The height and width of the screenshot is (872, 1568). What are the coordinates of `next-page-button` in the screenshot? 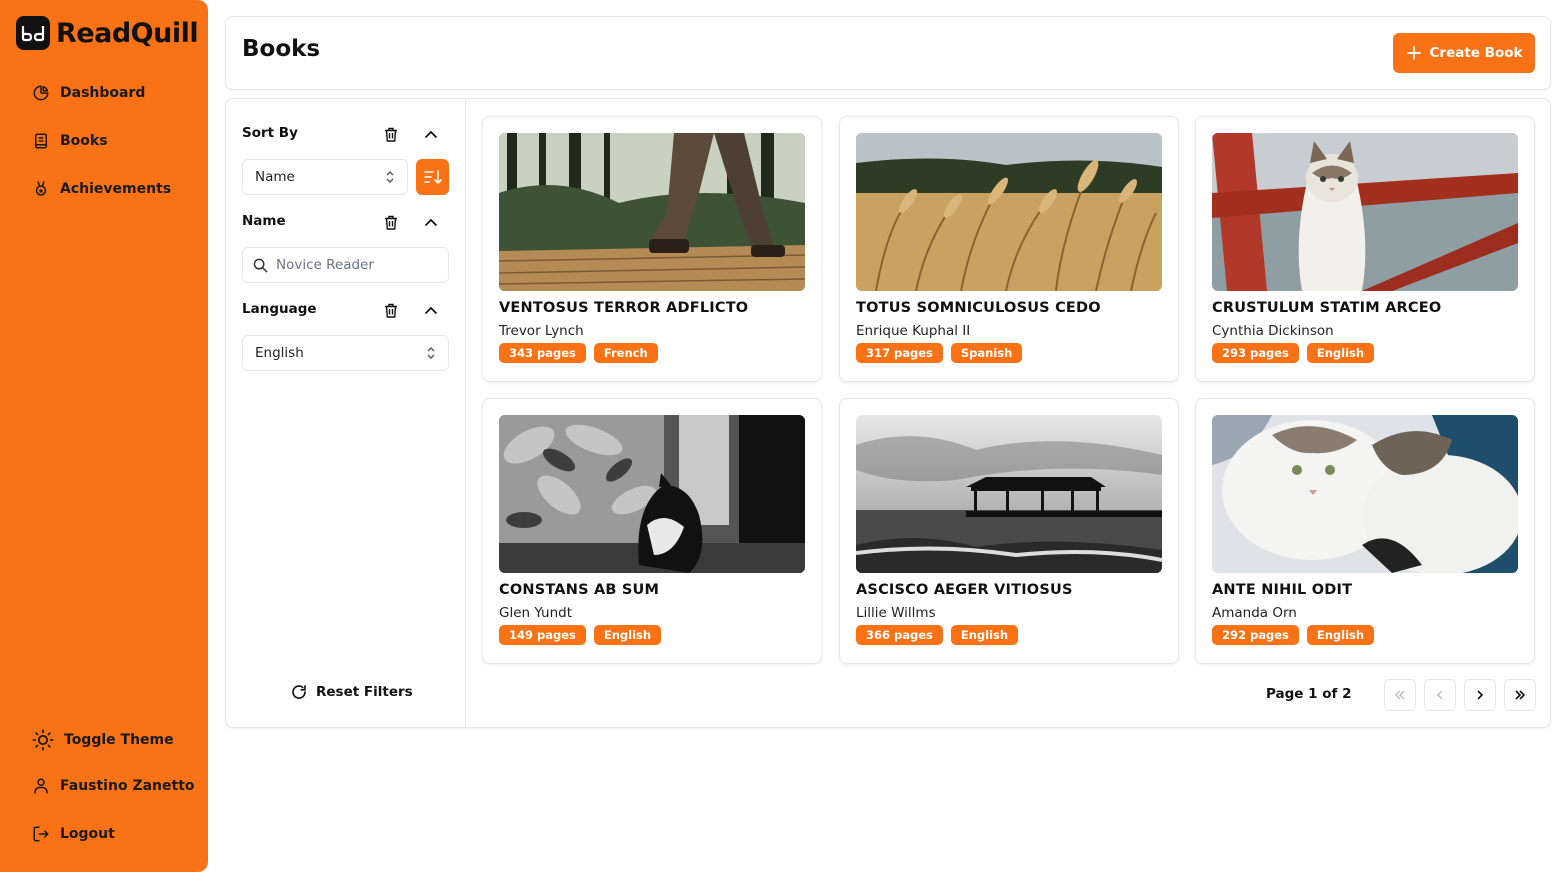 It's located at (1480, 695).